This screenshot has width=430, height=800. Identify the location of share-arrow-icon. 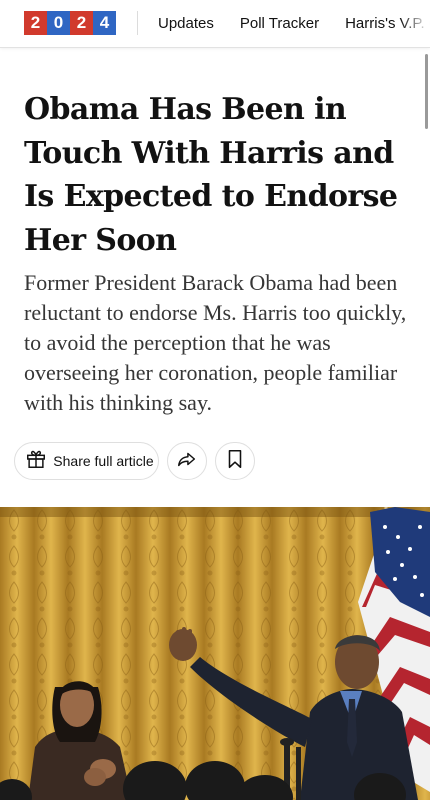
(187, 461).